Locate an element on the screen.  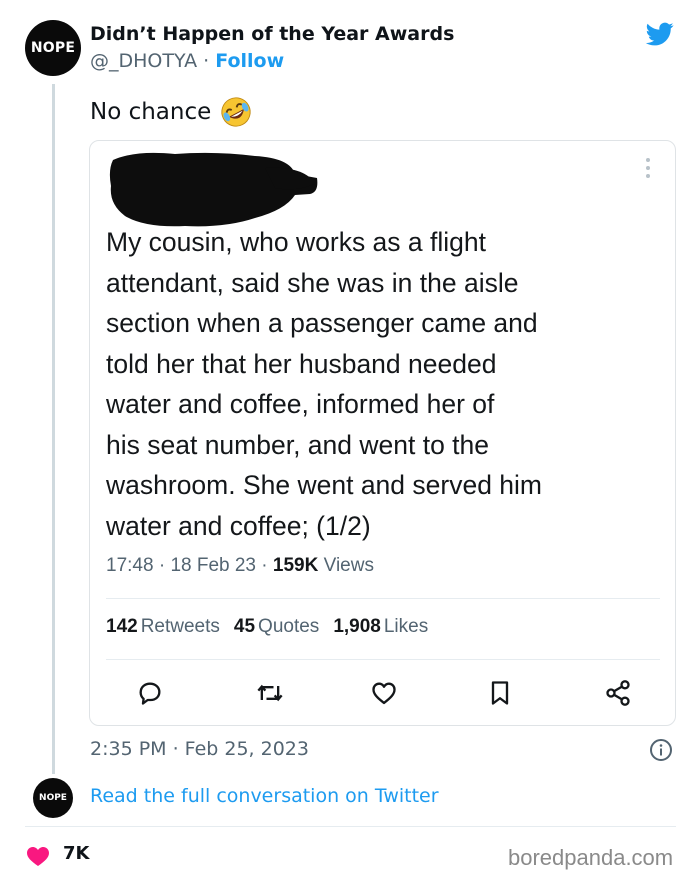
quotes-count: 45 is located at coordinates (244, 626).